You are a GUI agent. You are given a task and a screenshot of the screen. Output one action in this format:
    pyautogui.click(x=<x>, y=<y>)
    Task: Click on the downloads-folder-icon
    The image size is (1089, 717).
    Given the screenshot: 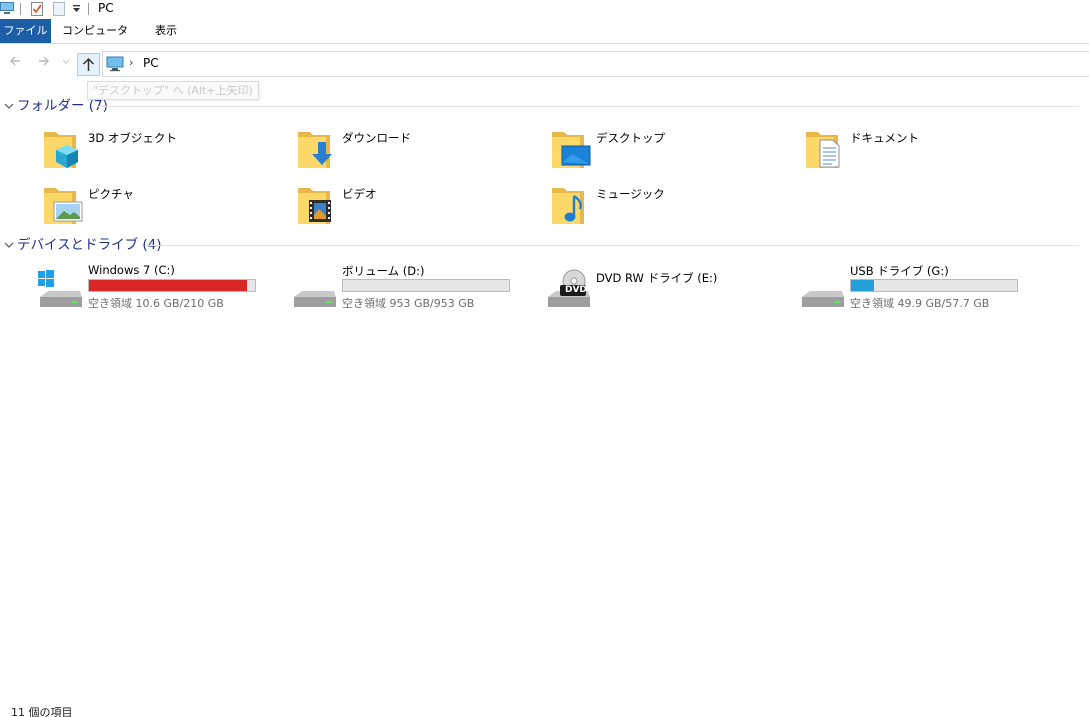 What is the action you would take?
    pyautogui.click(x=316, y=149)
    